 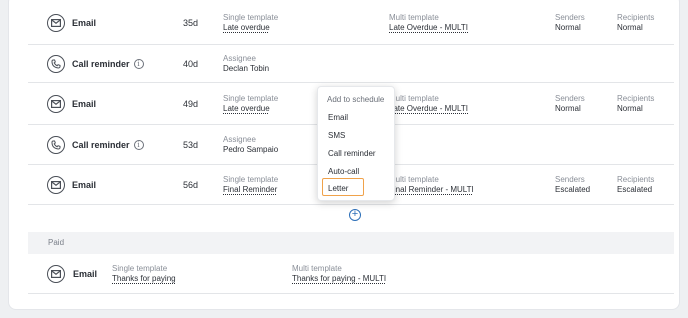 What do you see at coordinates (352, 153) in the screenshot?
I see `menu-item-call-reminder: Call reminder` at bounding box center [352, 153].